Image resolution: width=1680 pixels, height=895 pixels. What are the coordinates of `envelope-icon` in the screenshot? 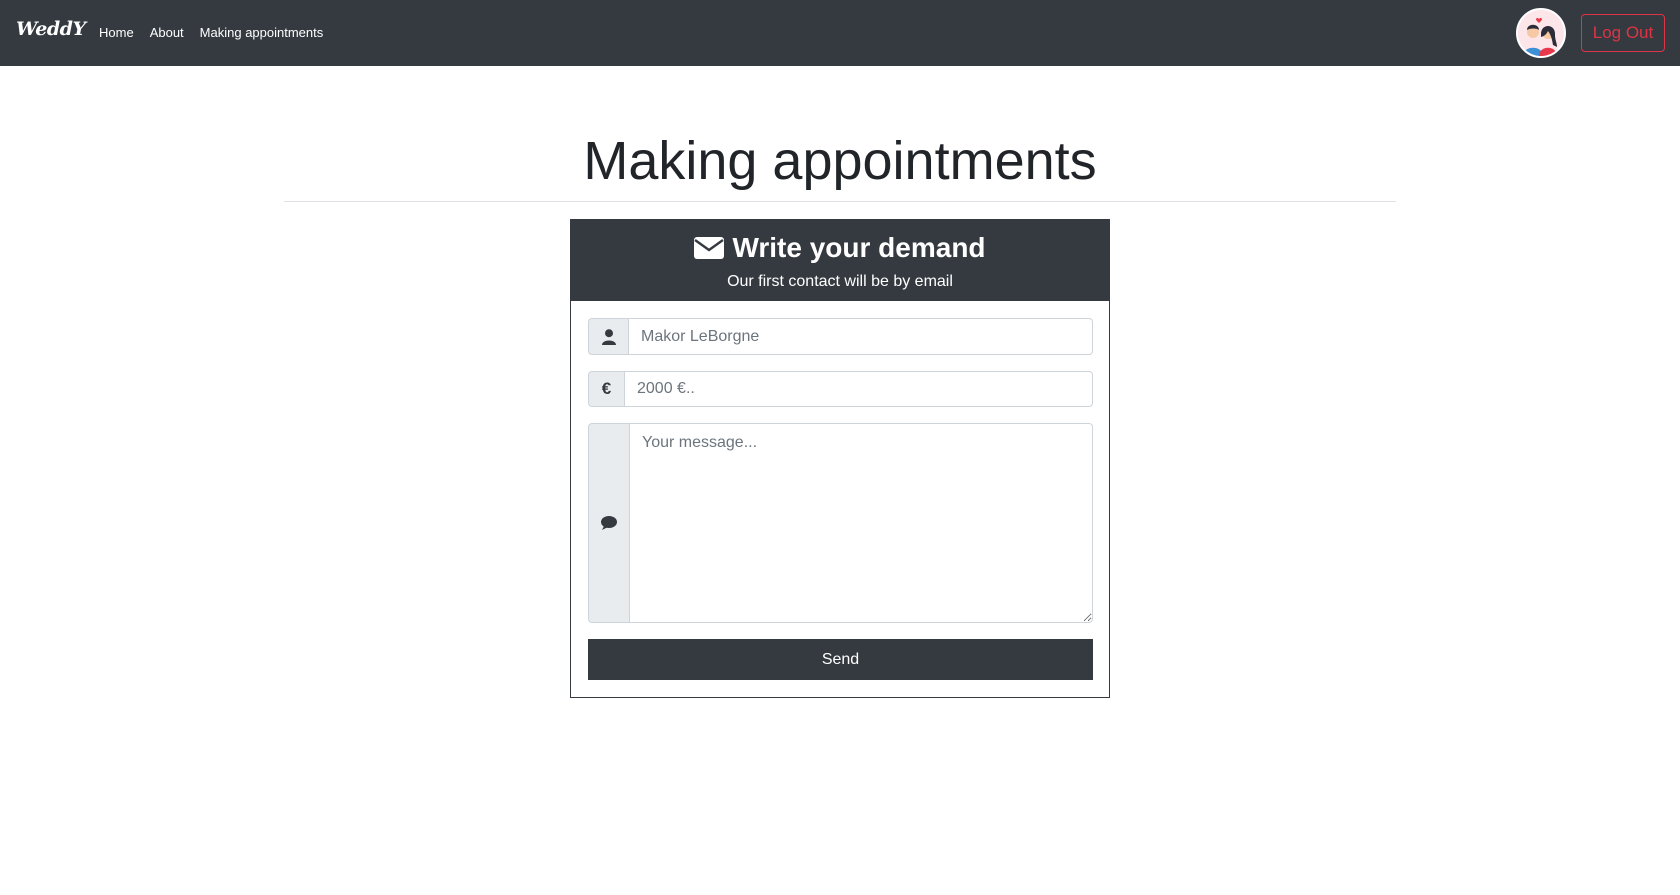 It's located at (709, 248).